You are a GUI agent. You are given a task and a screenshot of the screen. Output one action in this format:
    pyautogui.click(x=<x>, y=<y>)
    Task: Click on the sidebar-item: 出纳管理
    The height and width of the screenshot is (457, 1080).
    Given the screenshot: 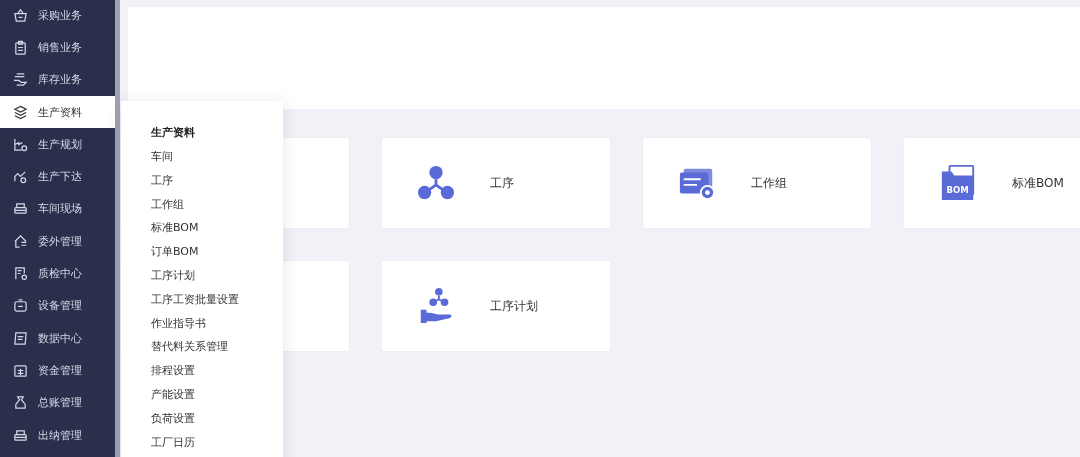 What is the action you would take?
    pyautogui.click(x=57, y=435)
    